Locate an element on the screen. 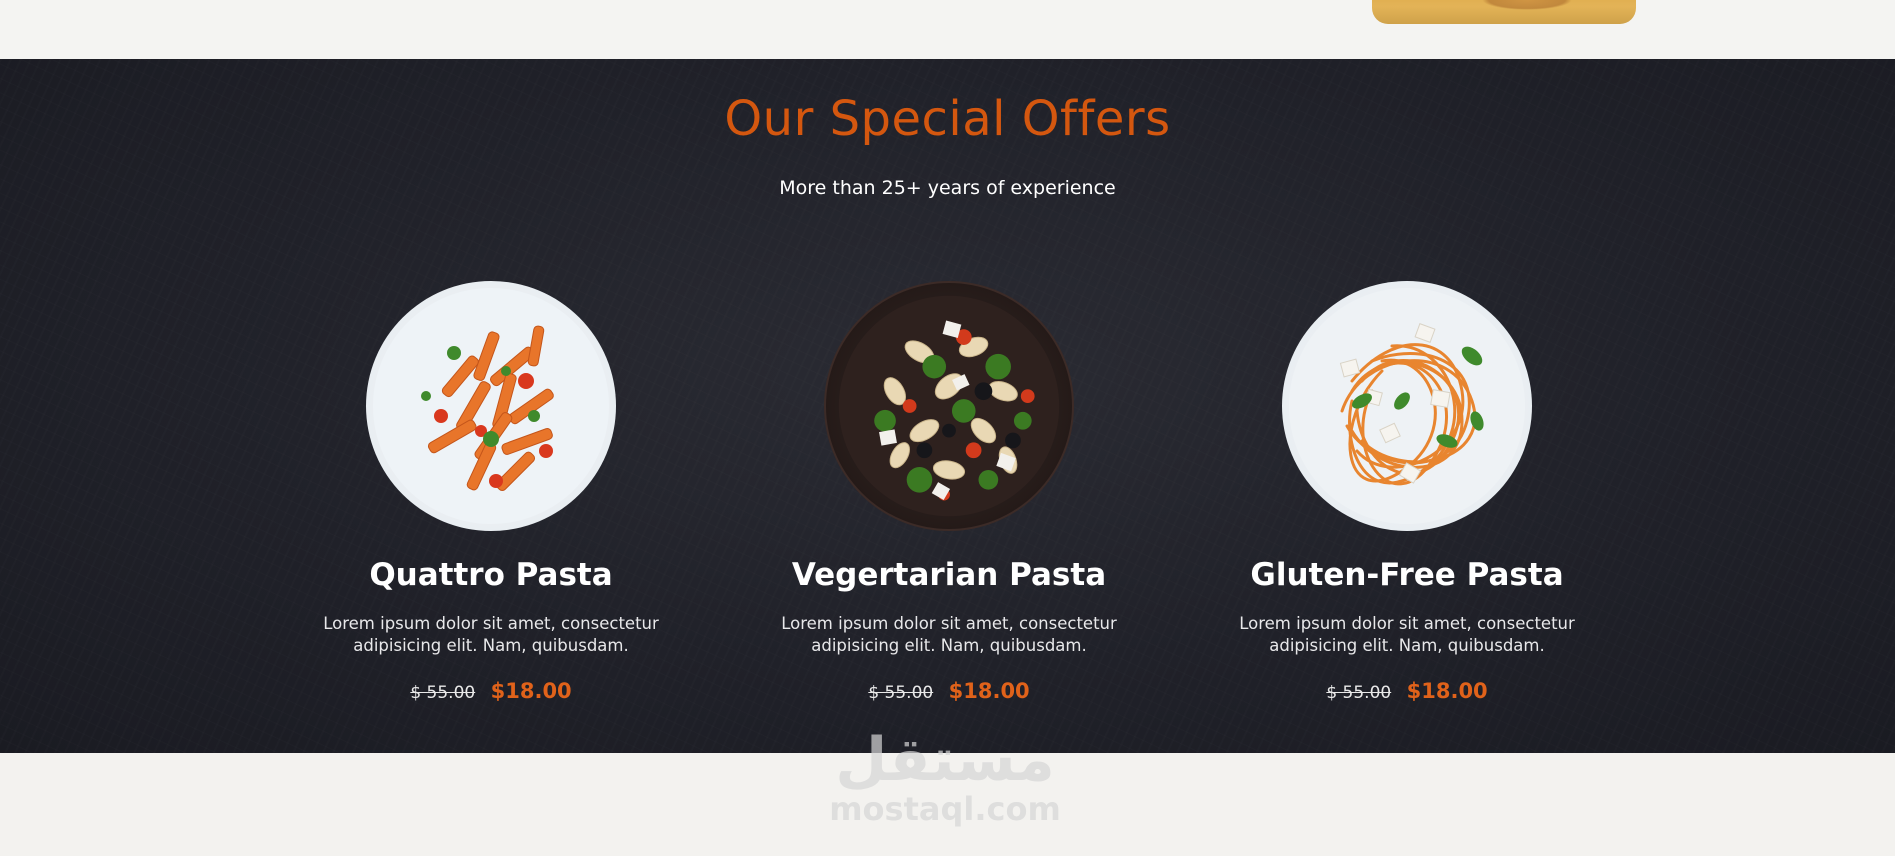  pasta-salad-graphic is located at coordinates (949, 406).